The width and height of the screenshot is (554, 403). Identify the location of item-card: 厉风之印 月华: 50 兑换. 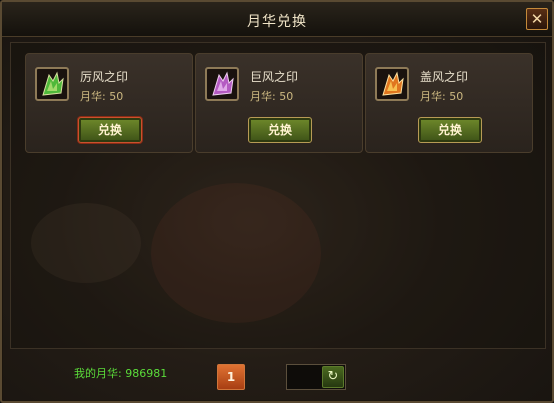
(109, 103).